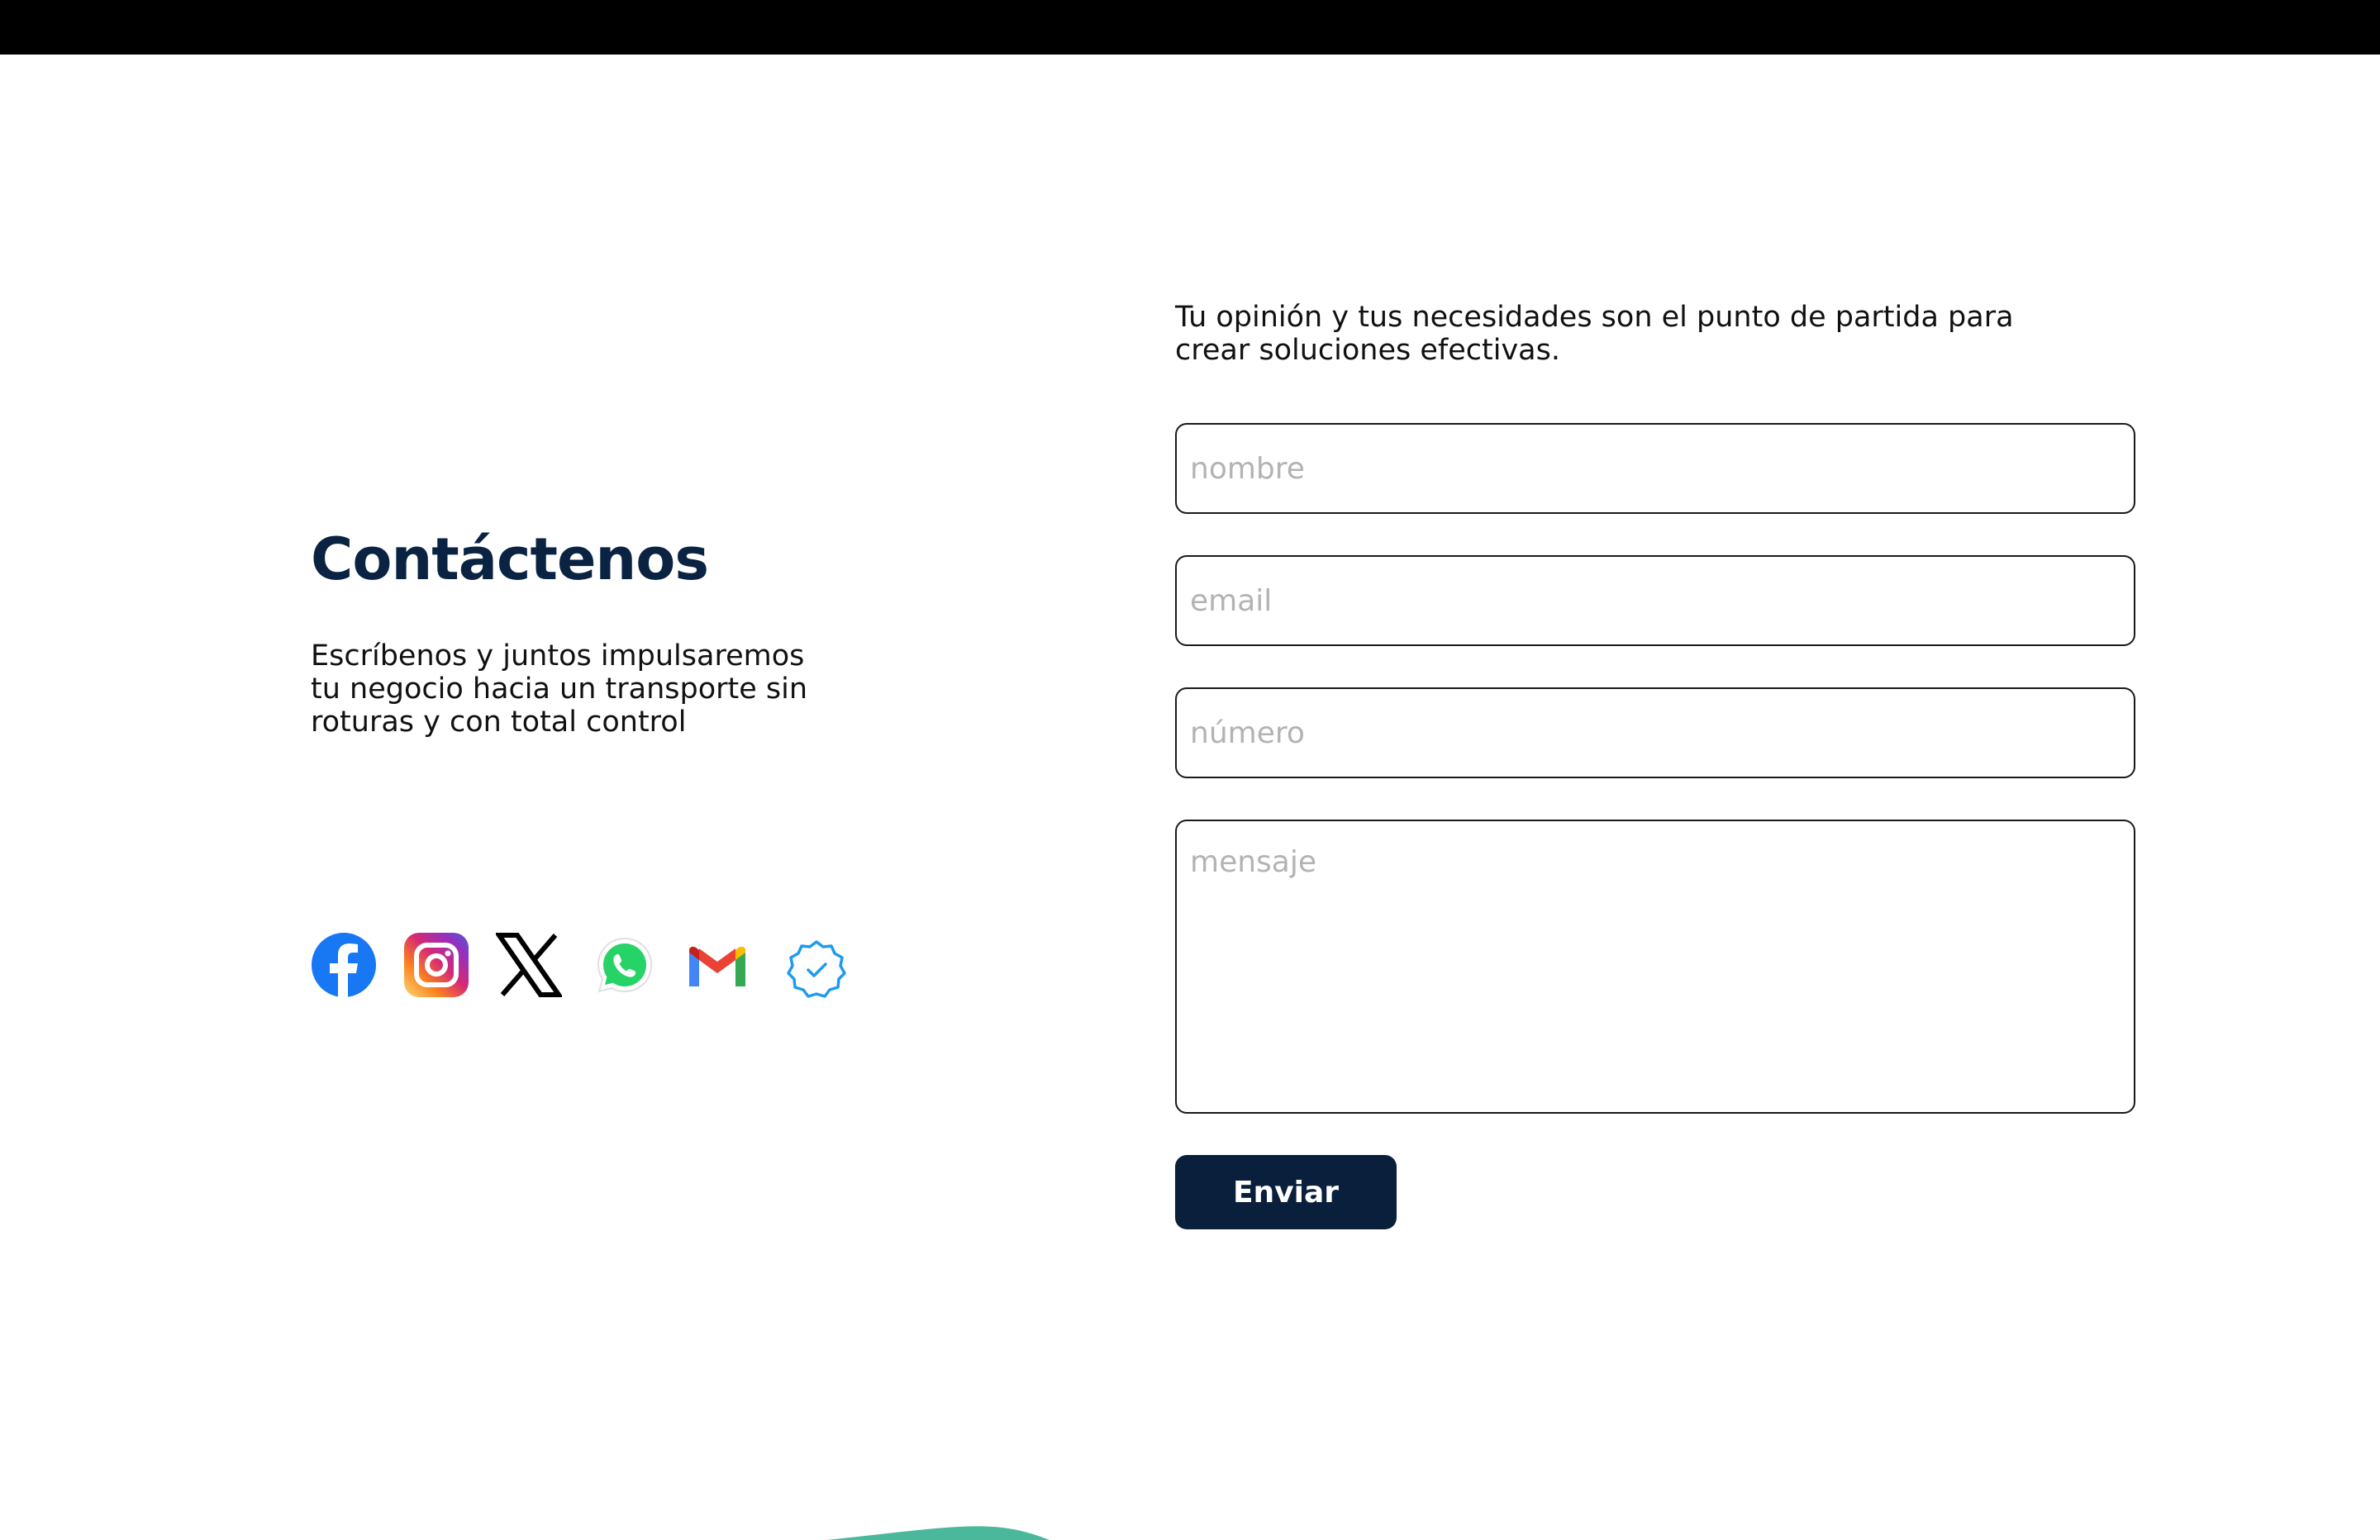  What do you see at coordinates (1655, 732) in the screenshot?
I see `number-input` at bounding box center [1655, 732].